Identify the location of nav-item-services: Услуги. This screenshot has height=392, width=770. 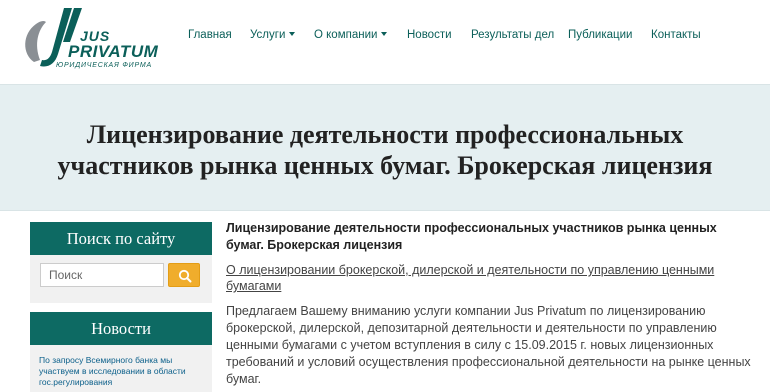
(273, 35).